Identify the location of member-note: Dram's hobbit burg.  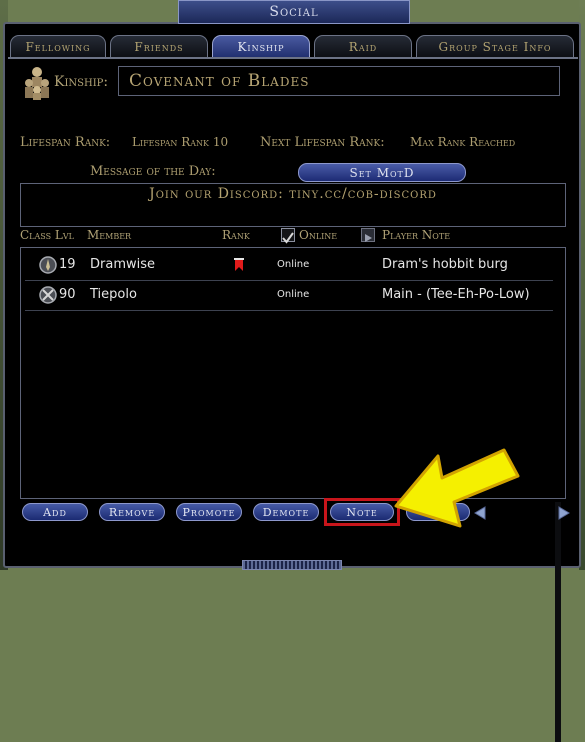
(445, 264).